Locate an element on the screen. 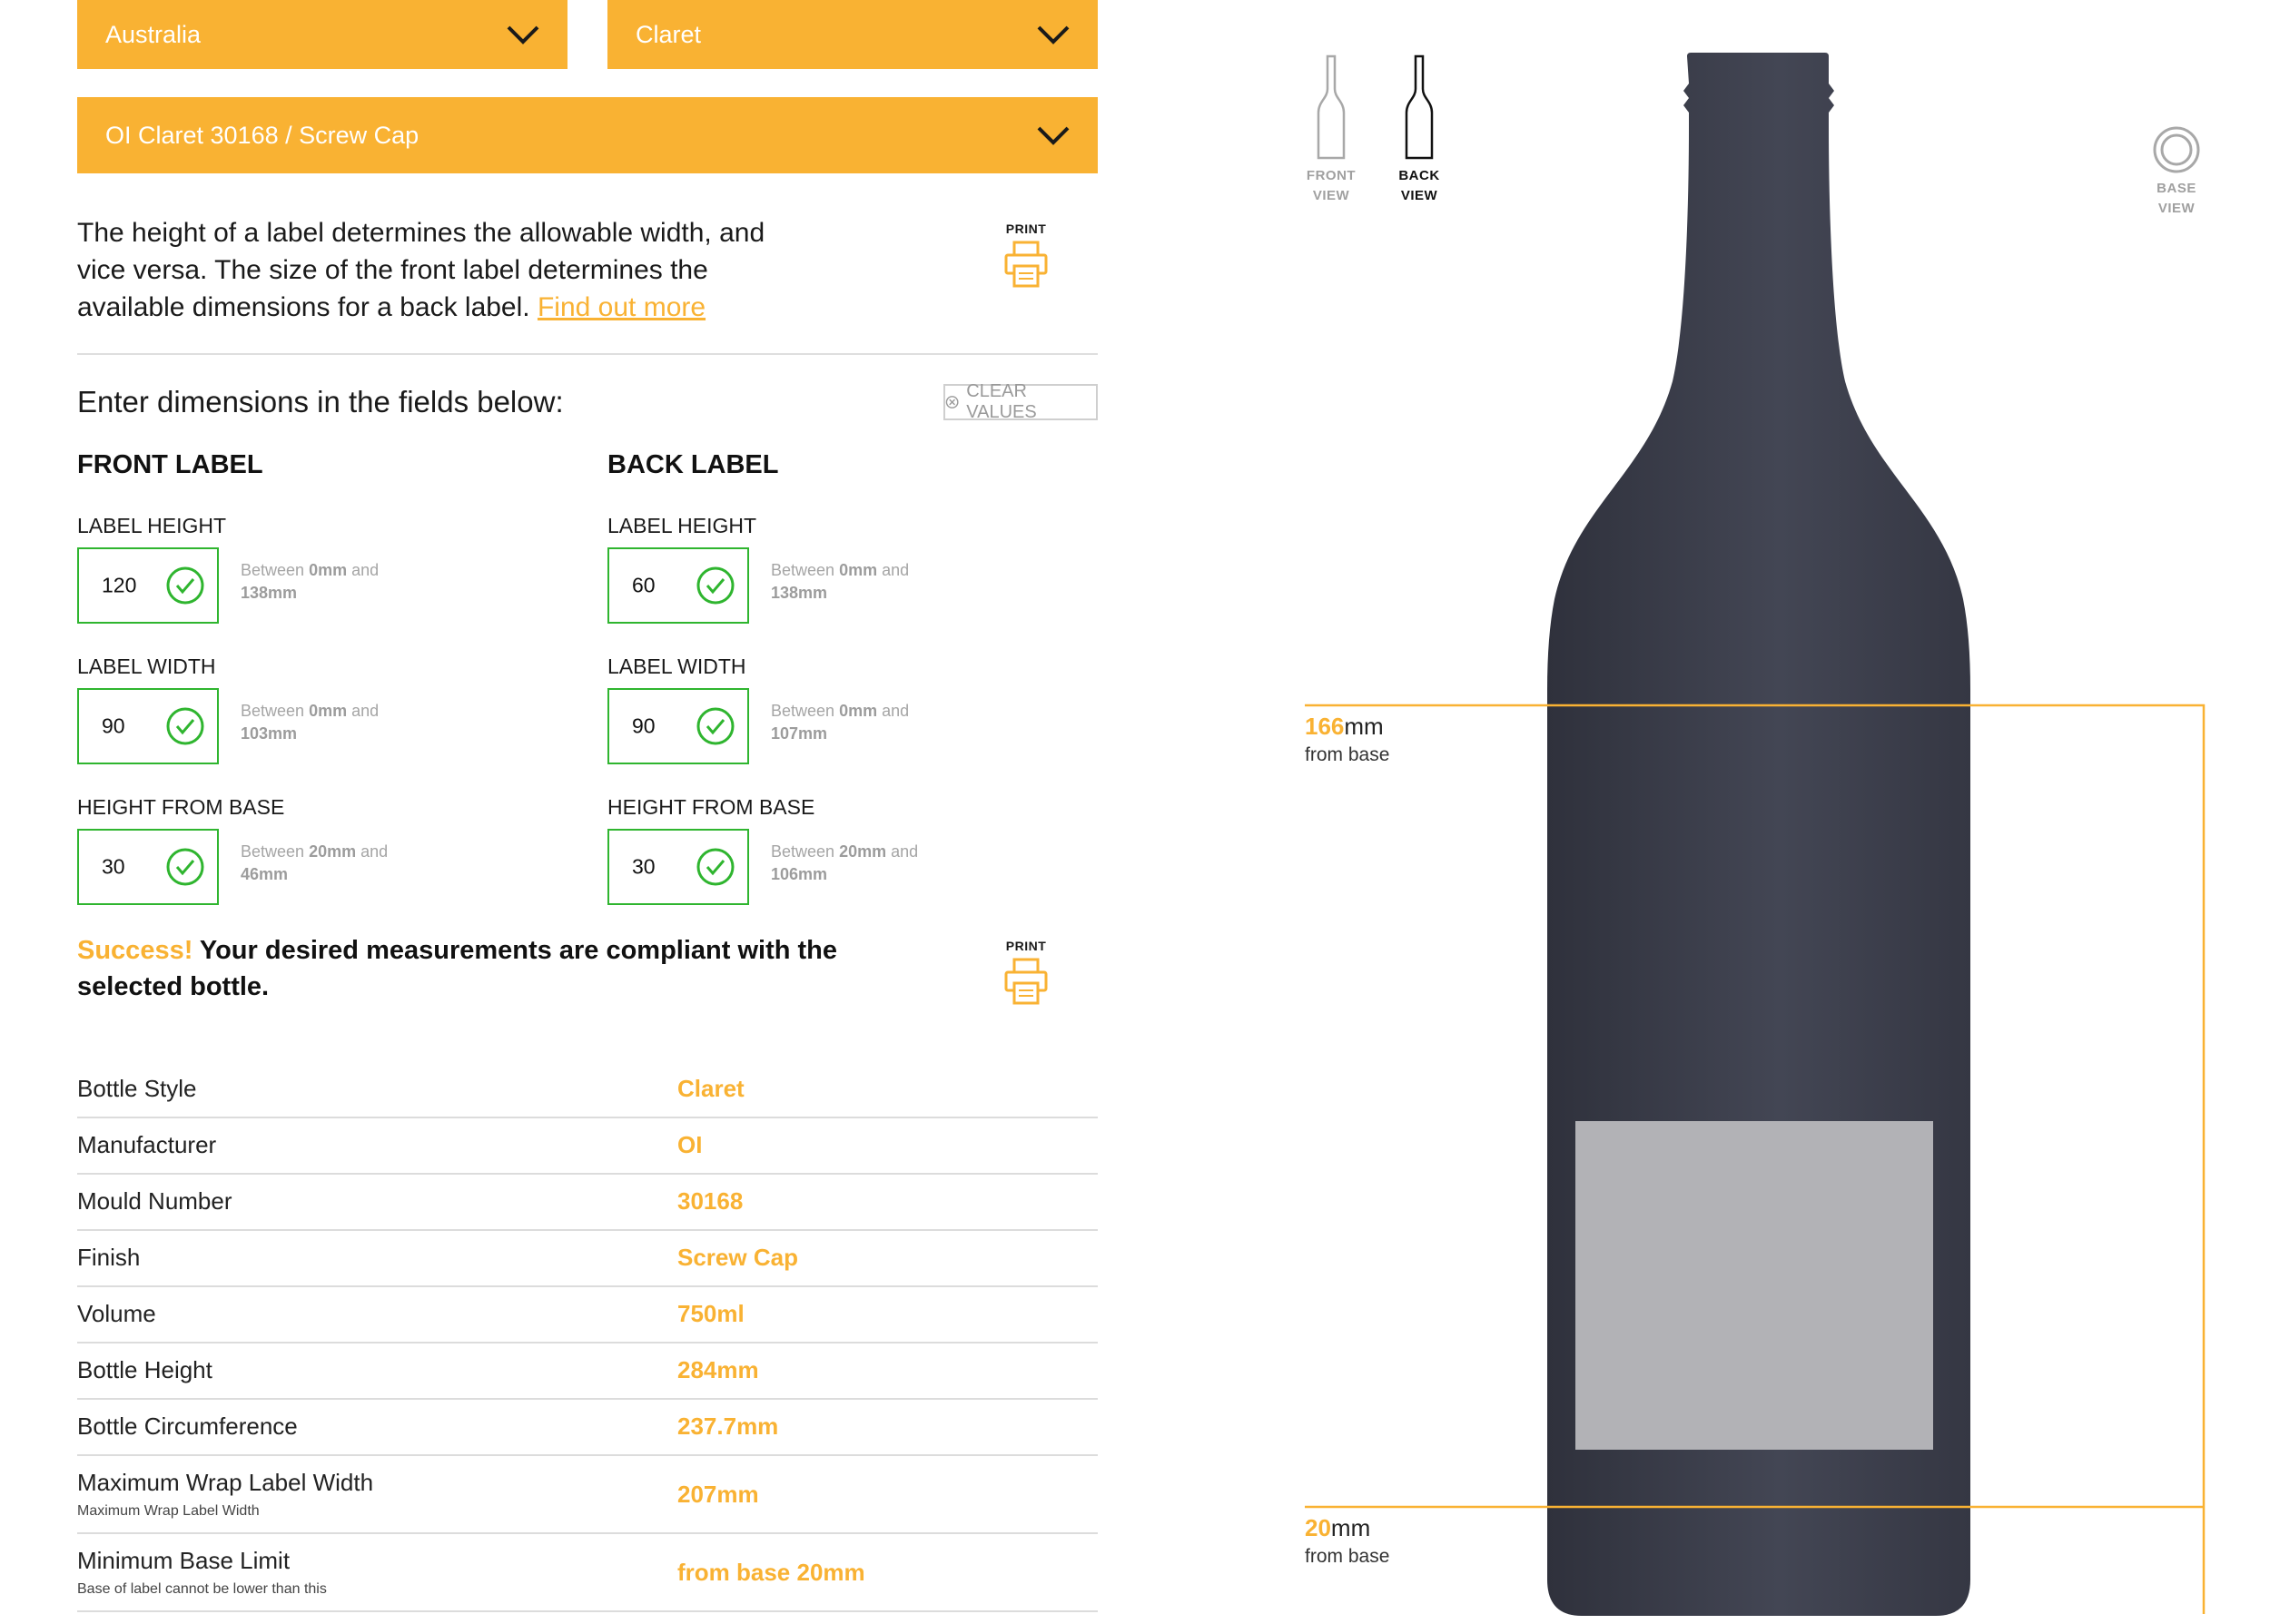  spec-label: Volume is located at coordinates (116, 1313).